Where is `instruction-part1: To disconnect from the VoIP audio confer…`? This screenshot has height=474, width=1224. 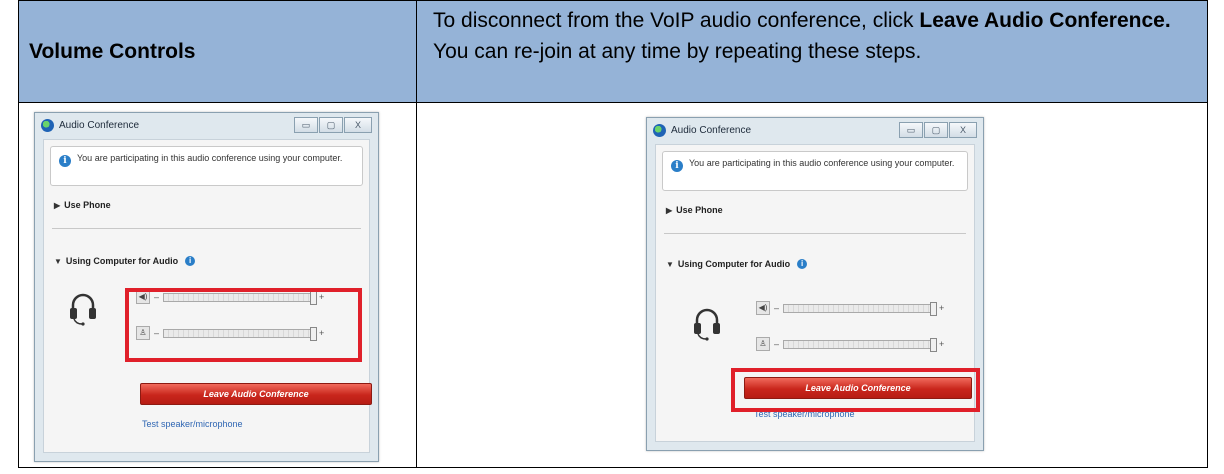 instruction-part1: To disconnect from the VoIP audio confer… is located at coordinates (676, 20).